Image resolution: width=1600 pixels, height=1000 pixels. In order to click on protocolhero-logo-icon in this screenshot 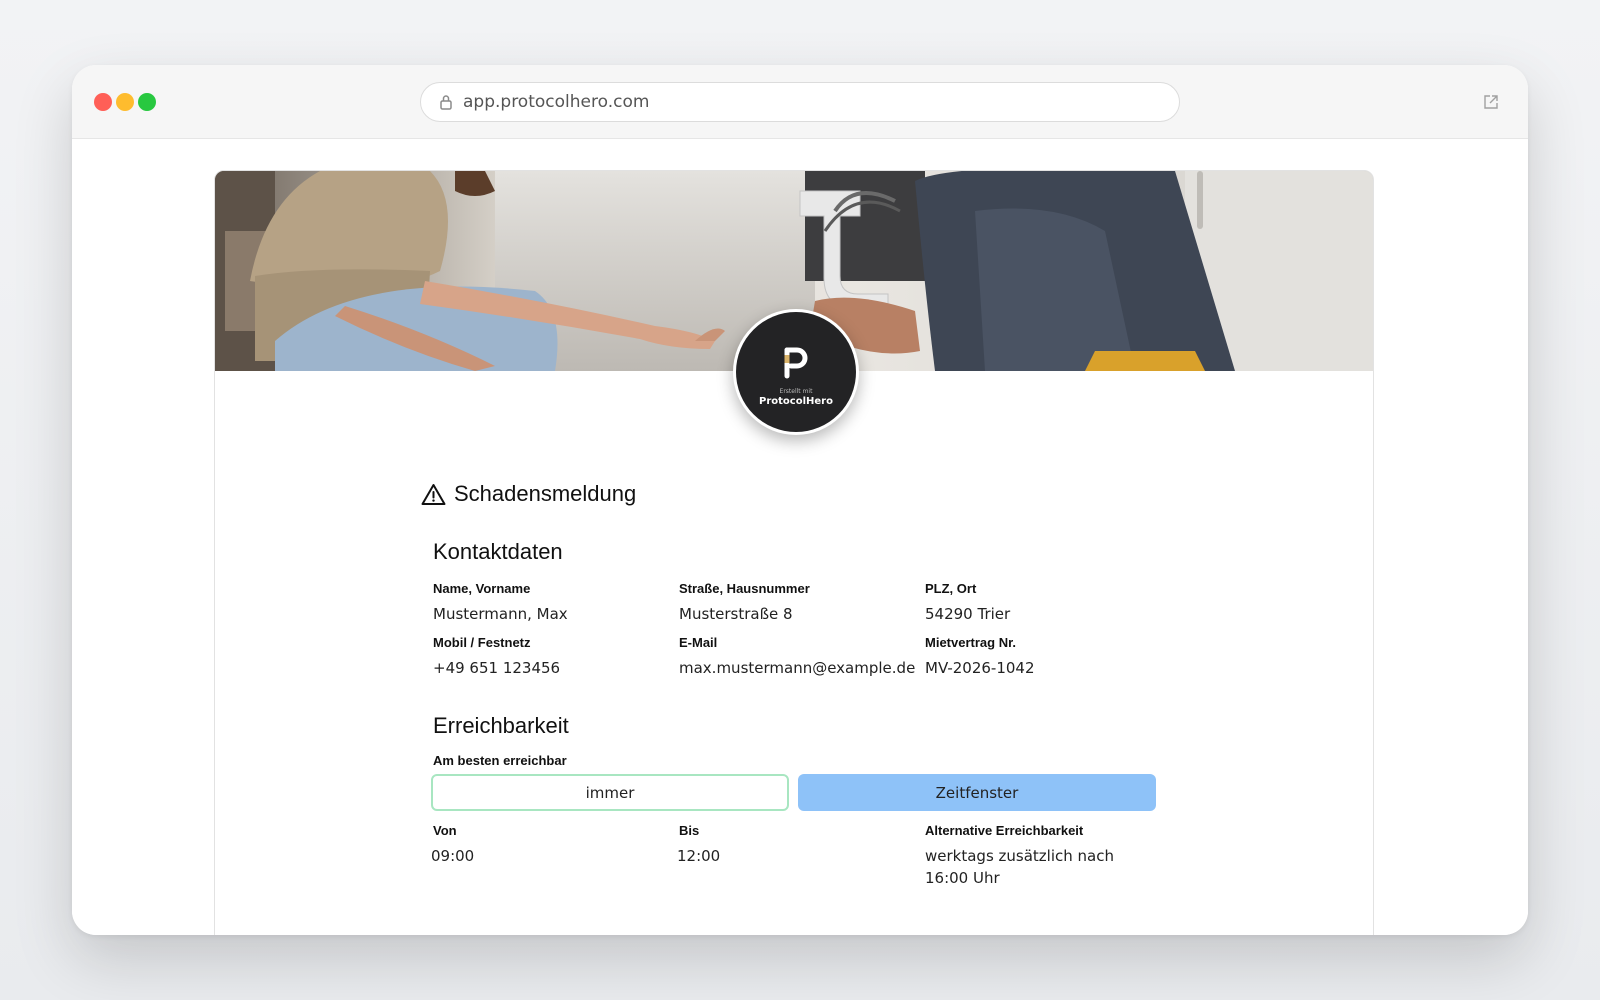, I will do `click(796, 362)`.